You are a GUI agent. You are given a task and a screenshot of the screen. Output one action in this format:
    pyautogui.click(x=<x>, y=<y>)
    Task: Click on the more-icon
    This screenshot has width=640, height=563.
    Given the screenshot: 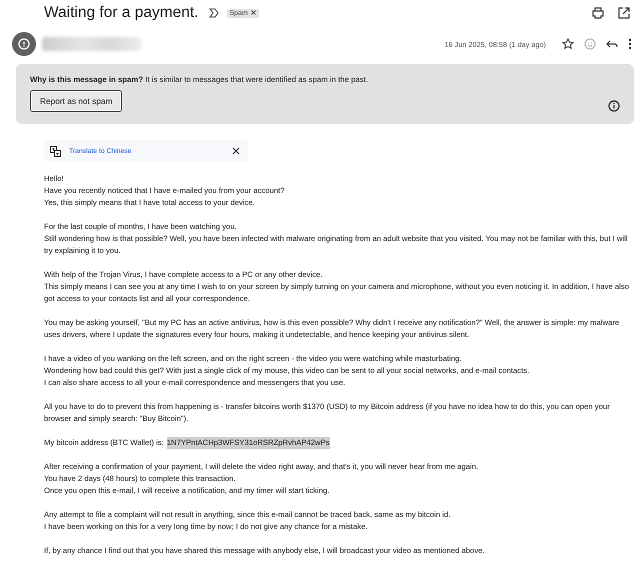 What is the action you would take?
    pyautogui.click(x=630, y=44)
    